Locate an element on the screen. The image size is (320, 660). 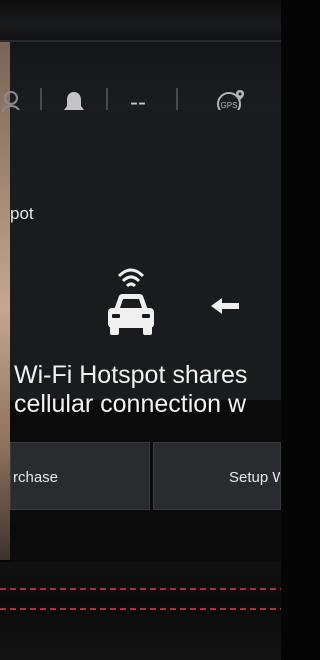
background-photo-edge is located at coordinates (5, 280).